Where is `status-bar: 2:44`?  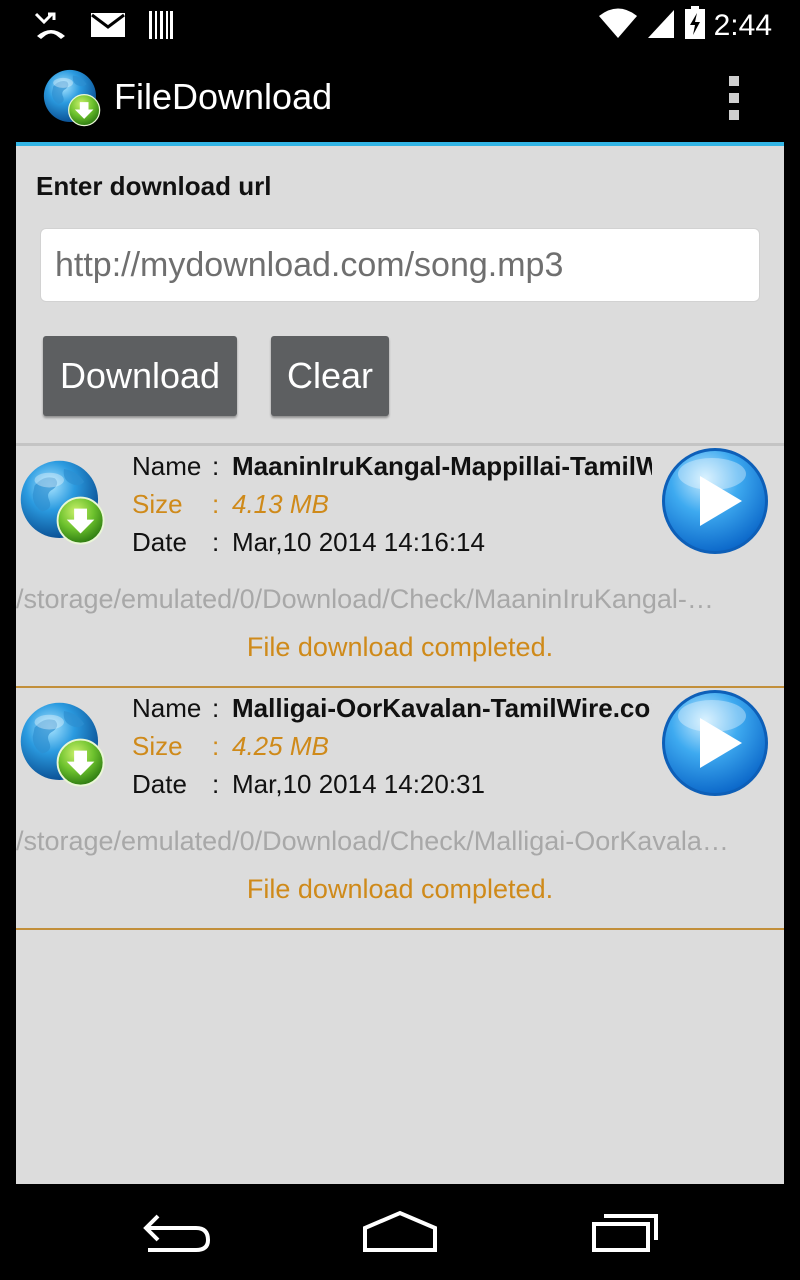 status-bar: 2:44 is located at coordinates (400, 25).